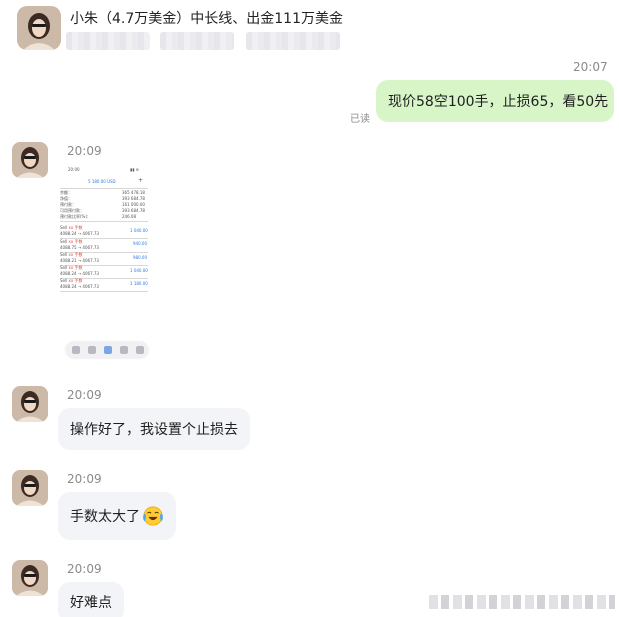  I want to click on order-profit: 940.00, so click(140, 243).